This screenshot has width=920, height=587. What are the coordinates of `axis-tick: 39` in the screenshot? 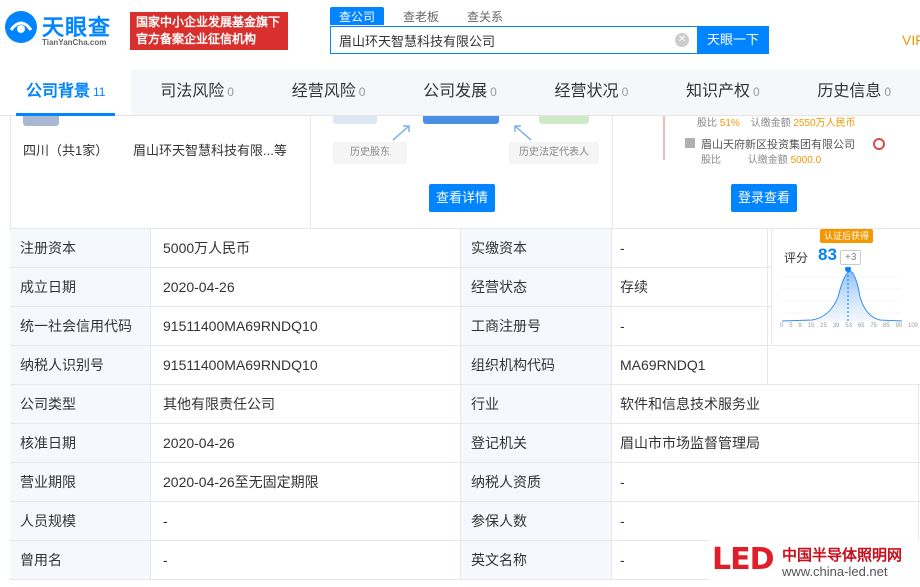 It's located at (836, 326).